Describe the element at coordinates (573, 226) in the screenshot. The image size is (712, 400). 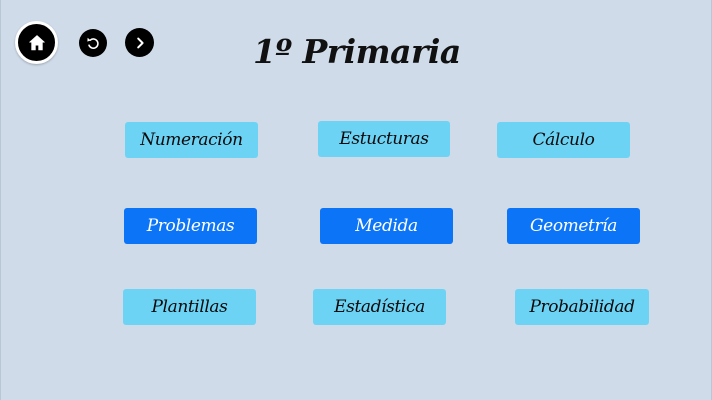
I see `geometria-button: Geometría` at that location.